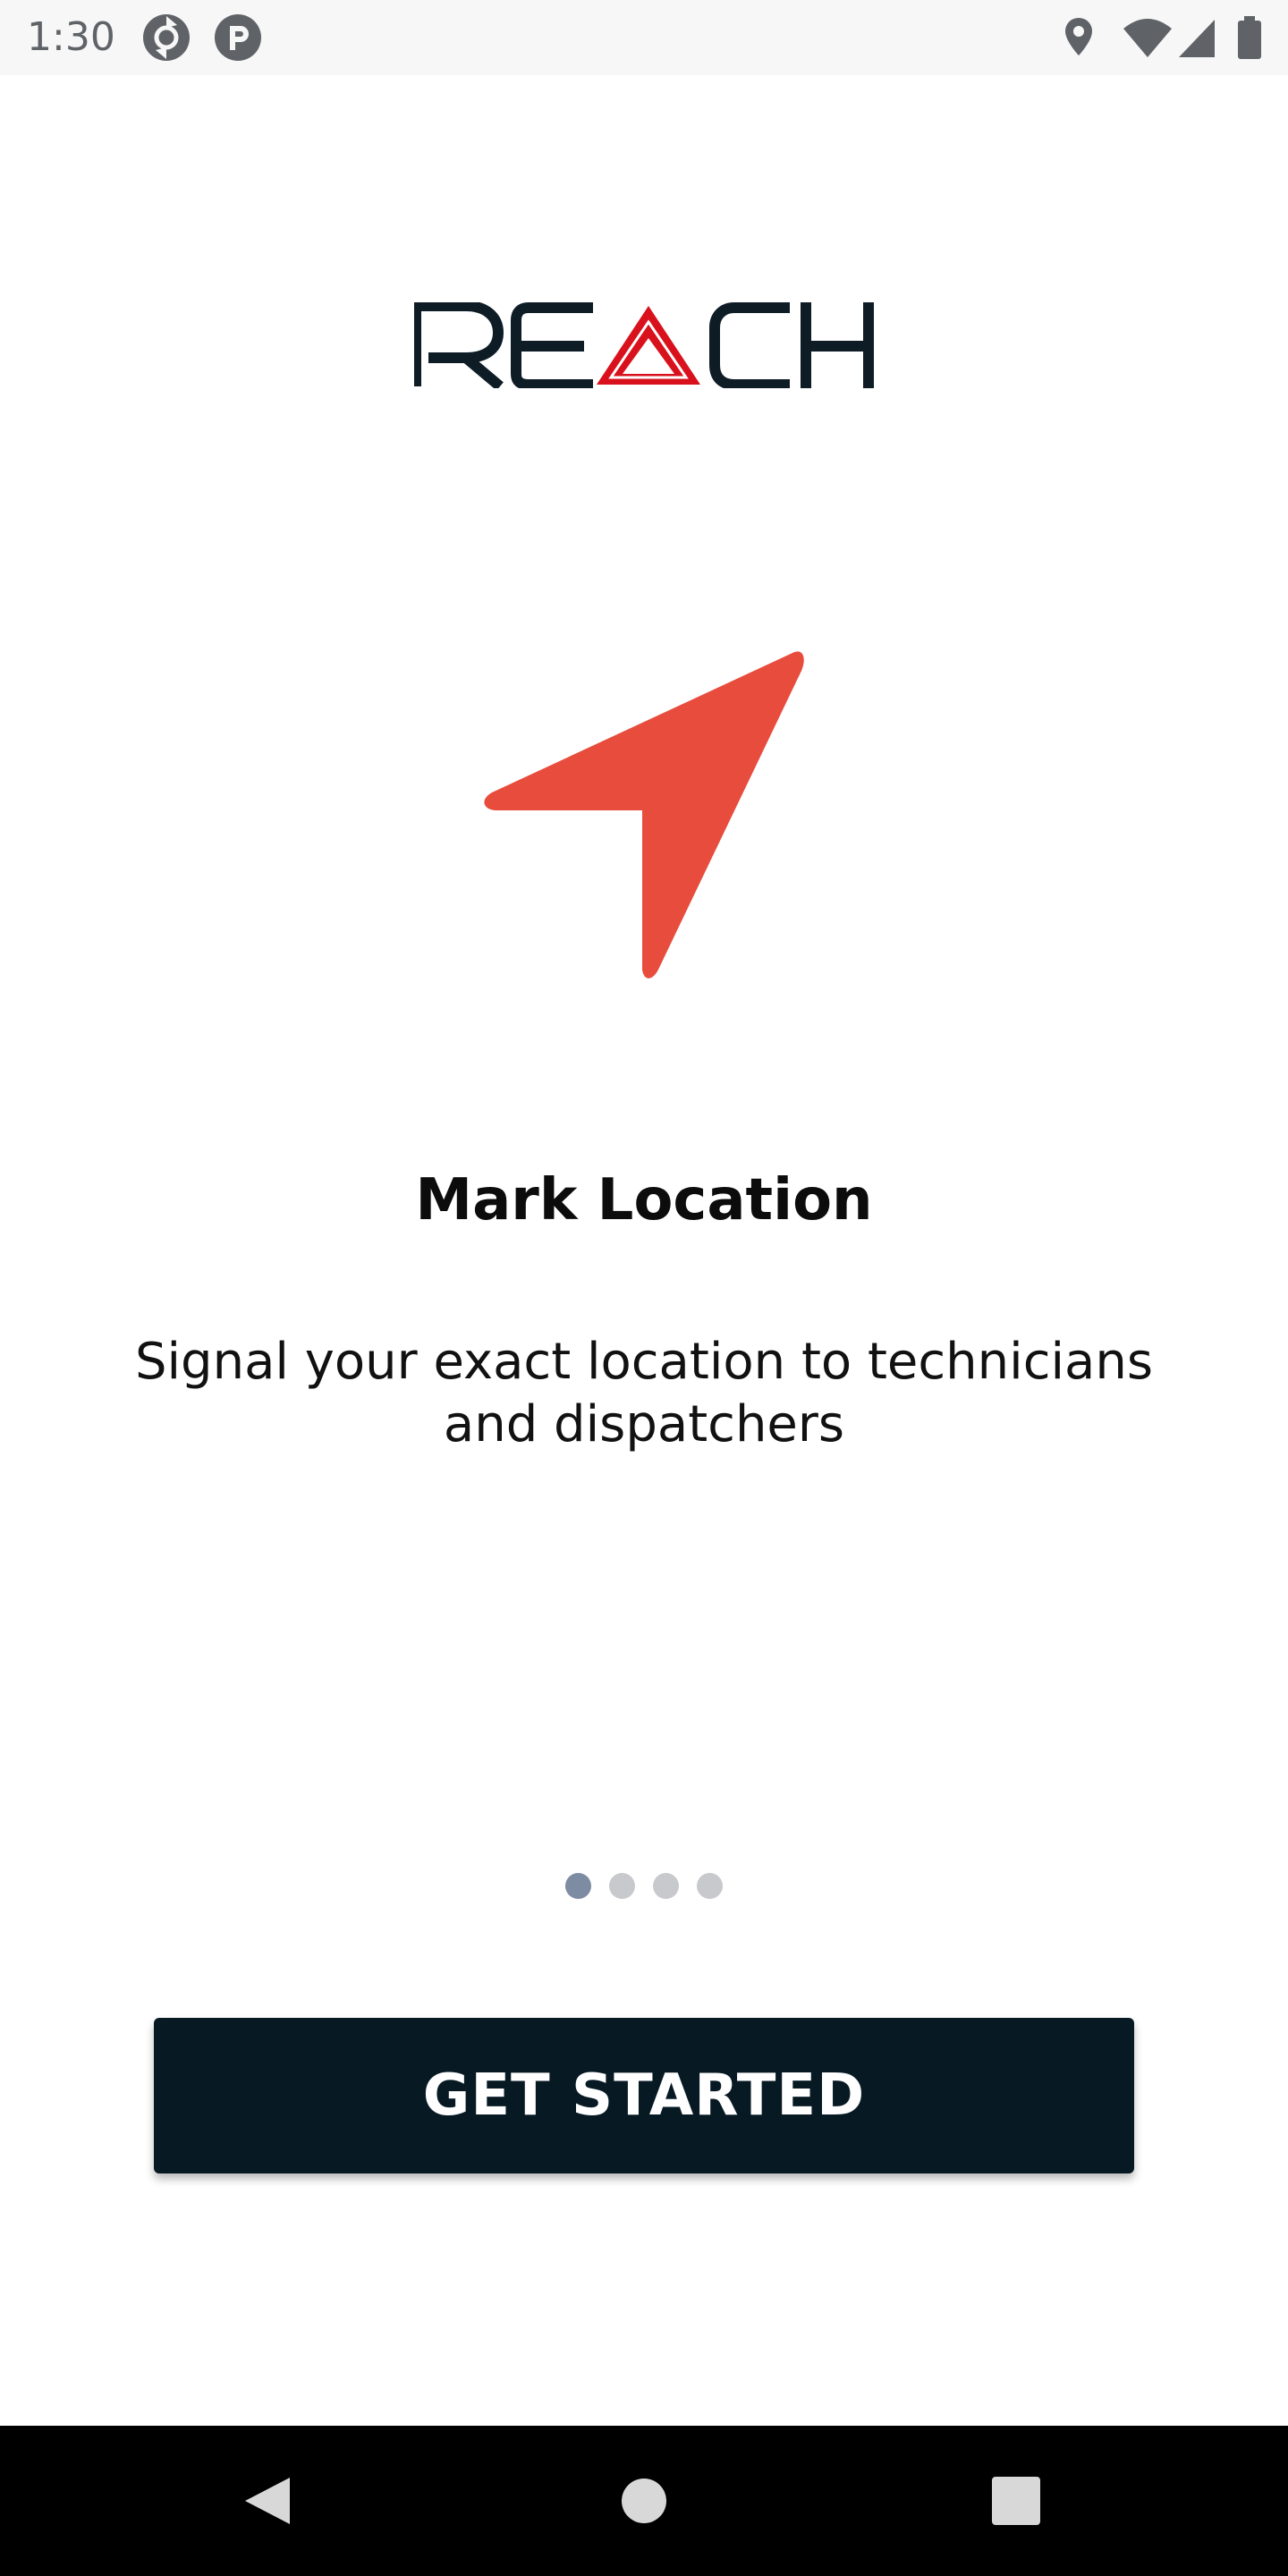 This screenshot has height=2576, width=1288. I want to click on battery-icon, so click(1249, 37).